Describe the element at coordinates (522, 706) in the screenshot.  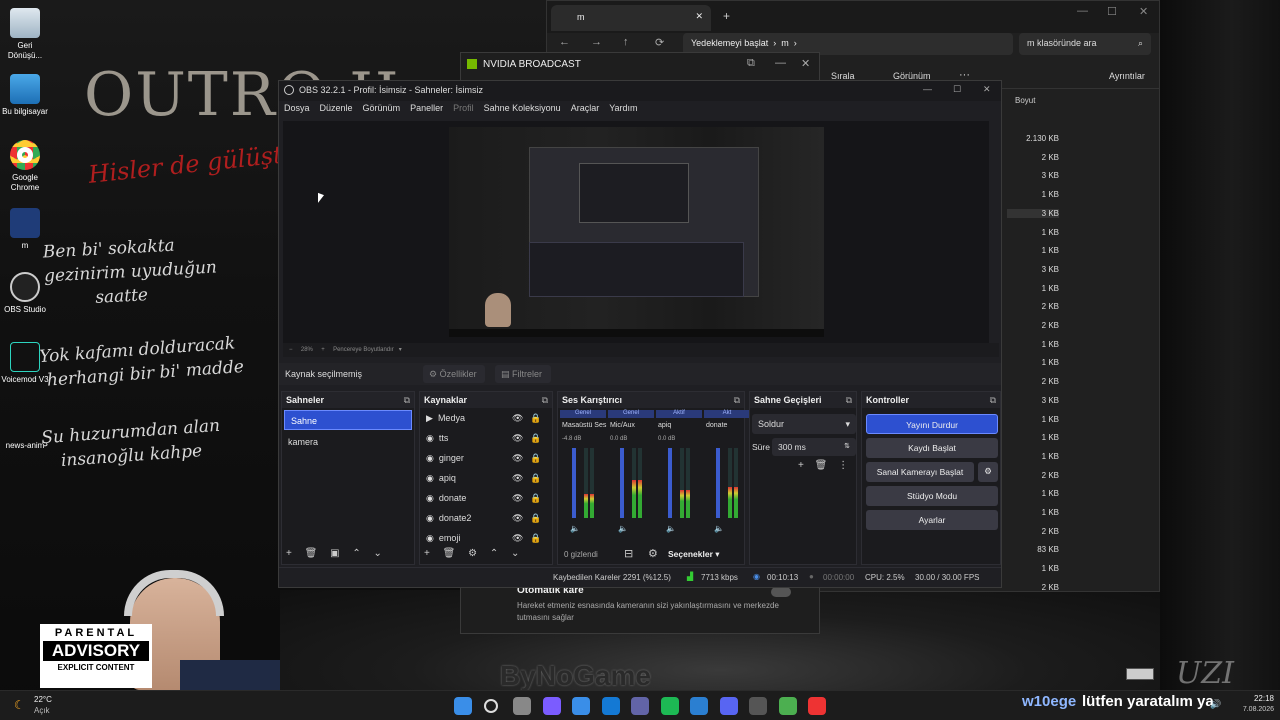
I see `taskview-icon` at that location.